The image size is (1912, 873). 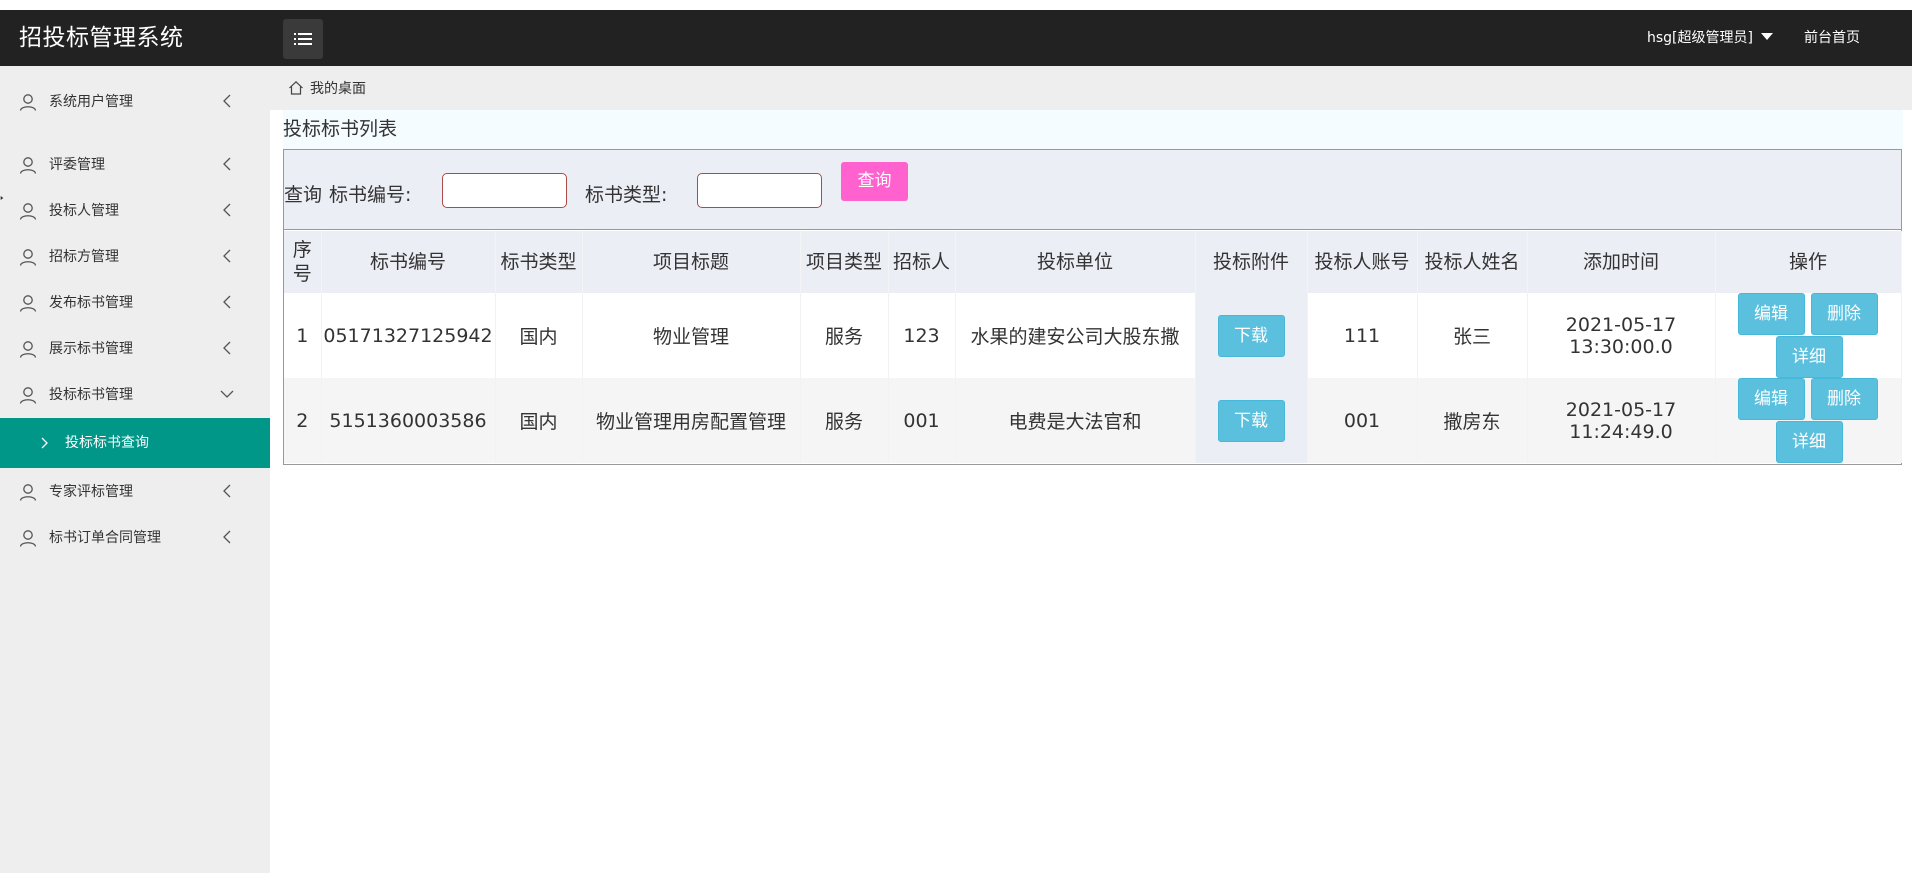 What do you see at coordinates (135, 491) in the screenshot?
I see `sidebar-item-expert-review: 专家评标管理` at bounding box center [135, 491].